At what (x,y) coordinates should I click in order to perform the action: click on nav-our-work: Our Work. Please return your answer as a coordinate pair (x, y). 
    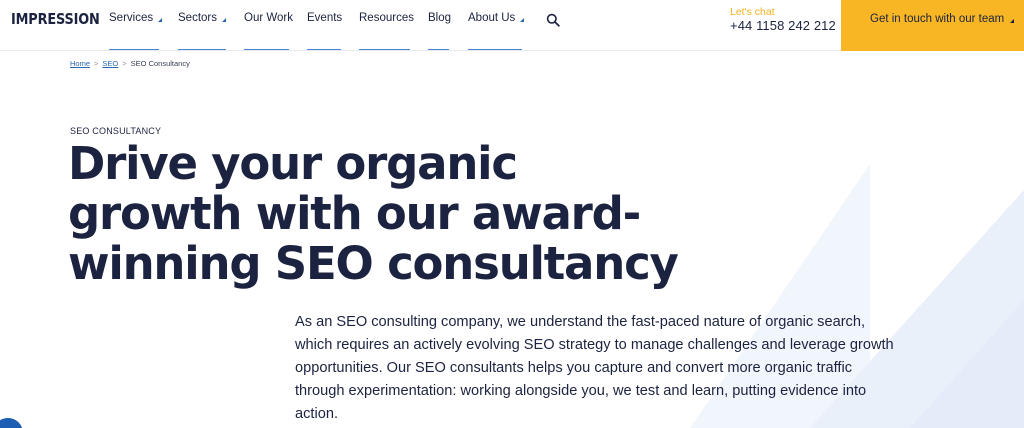
    Looking at the image, I should click on (275, 25).